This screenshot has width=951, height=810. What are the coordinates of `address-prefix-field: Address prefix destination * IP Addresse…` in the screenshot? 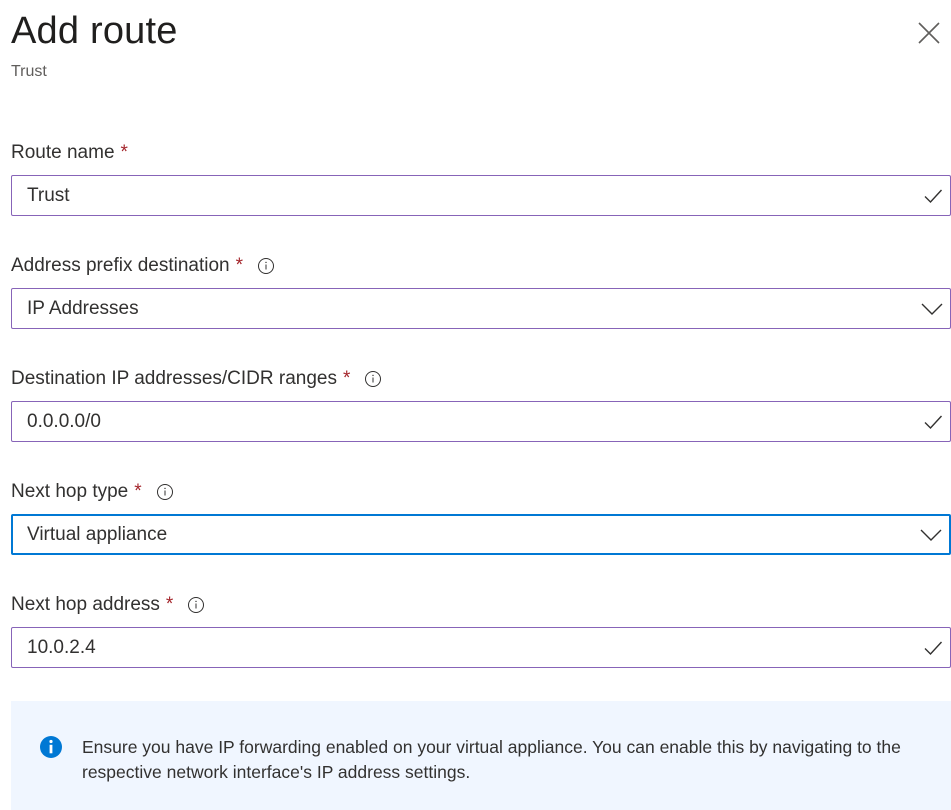 It's located at (481, 291).